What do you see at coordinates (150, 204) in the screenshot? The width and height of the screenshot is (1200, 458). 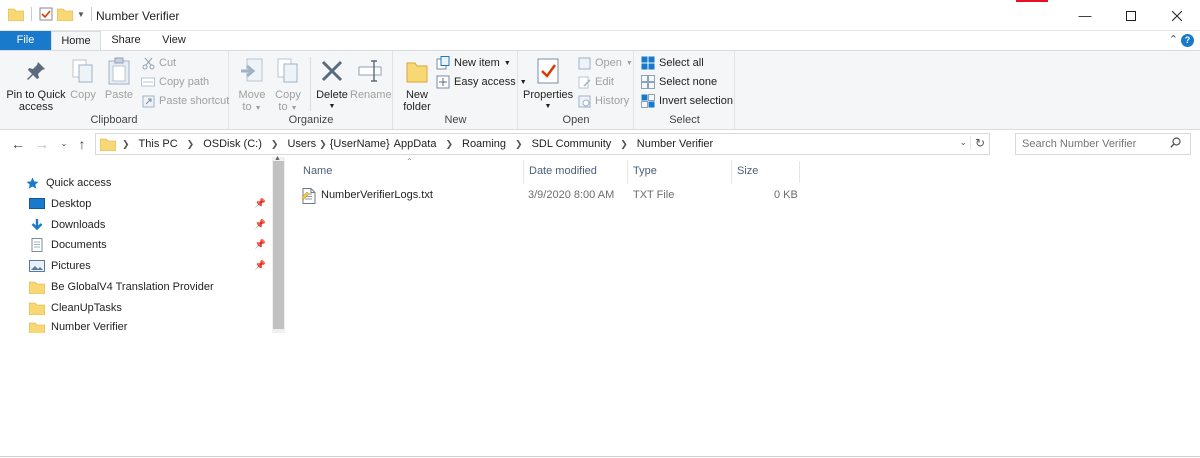 I see `sidebar-item-desktop: Desktop 📌` at bounding box center [150, 204].